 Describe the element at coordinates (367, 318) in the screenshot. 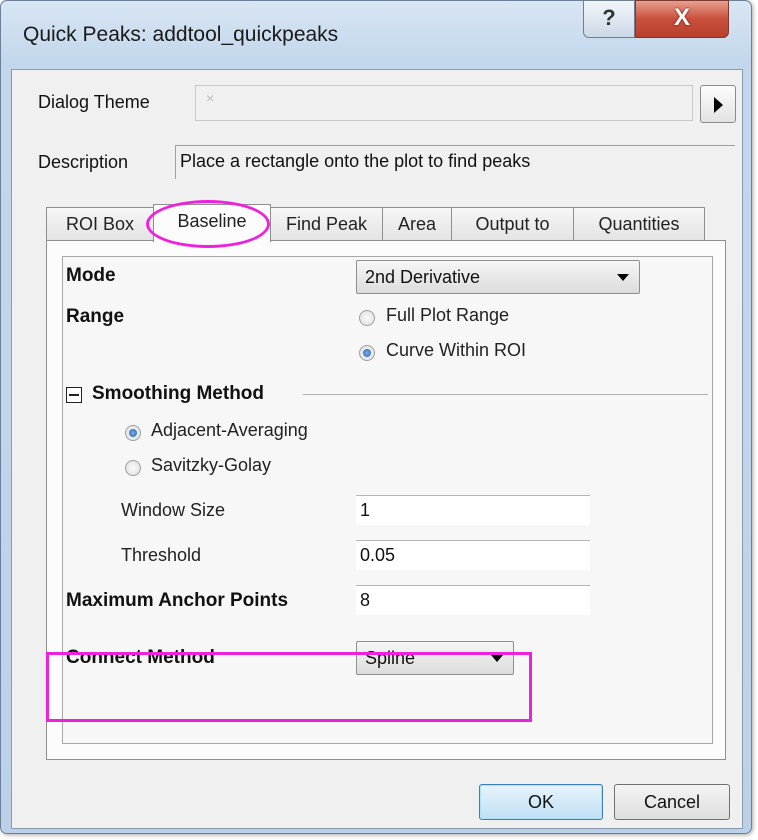

I see `range-full-plot-radio` at that location.